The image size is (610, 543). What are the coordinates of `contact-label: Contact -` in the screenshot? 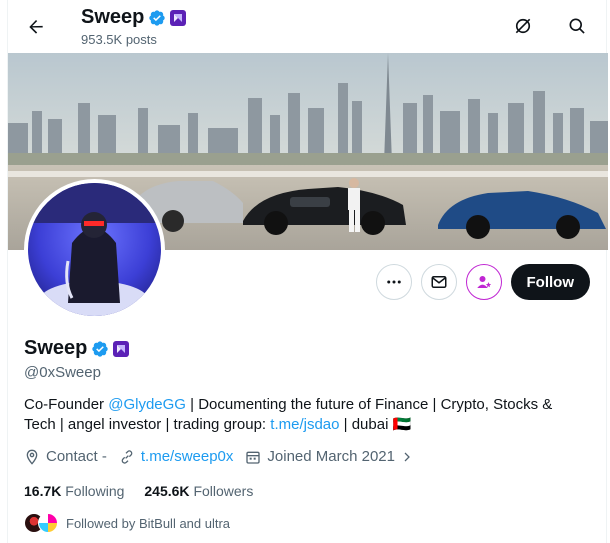 It's located at (76, 456).